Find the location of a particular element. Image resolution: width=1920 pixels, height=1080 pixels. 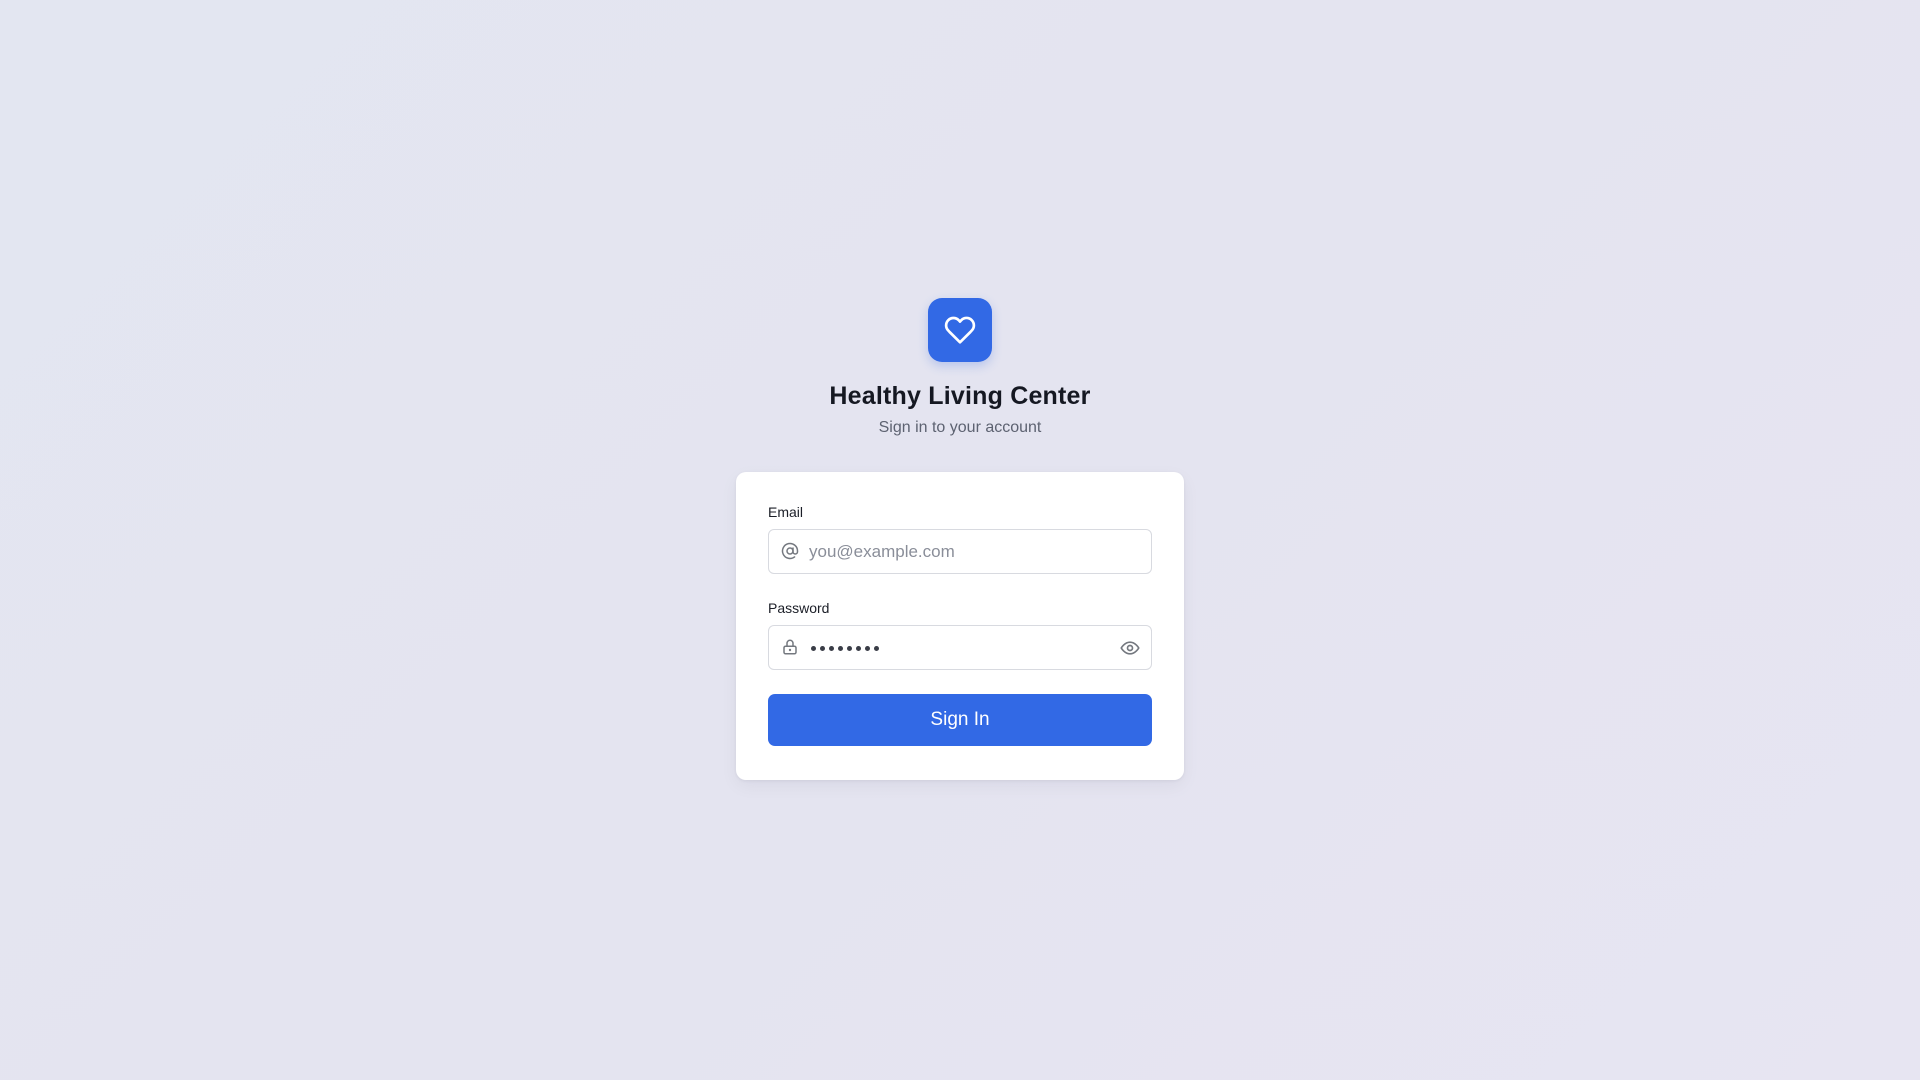

page-title: Healthy Living Center is located at coordinates (960, 396).